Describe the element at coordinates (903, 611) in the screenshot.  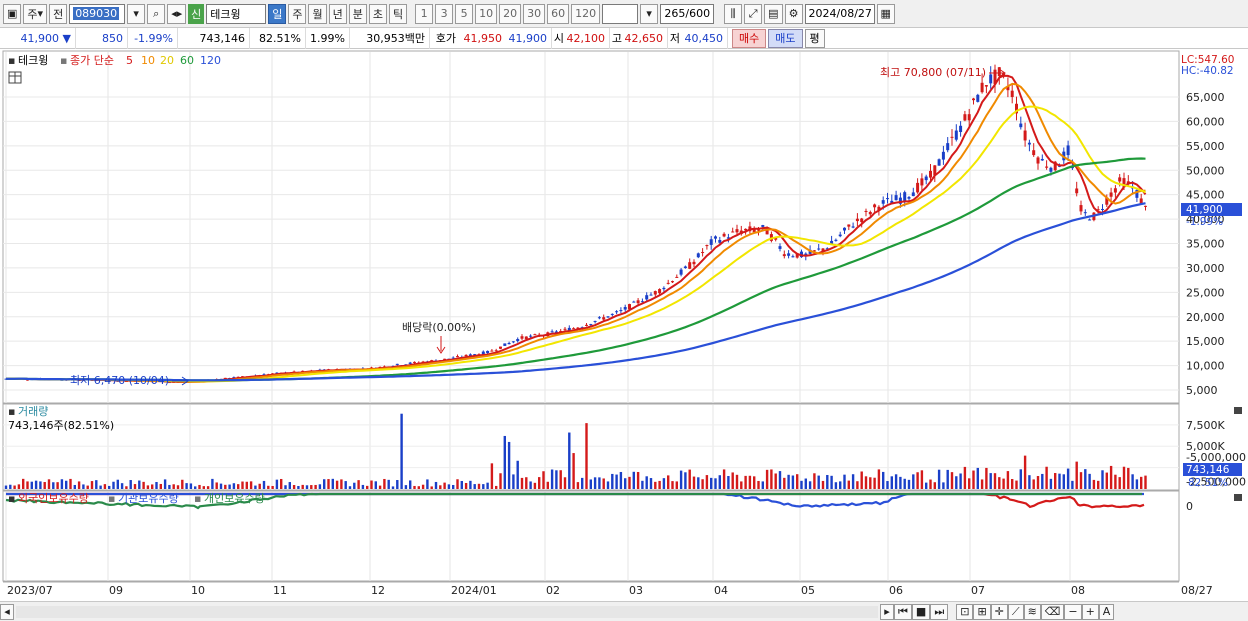
I see `first-page-icon: ⏮` at that location.